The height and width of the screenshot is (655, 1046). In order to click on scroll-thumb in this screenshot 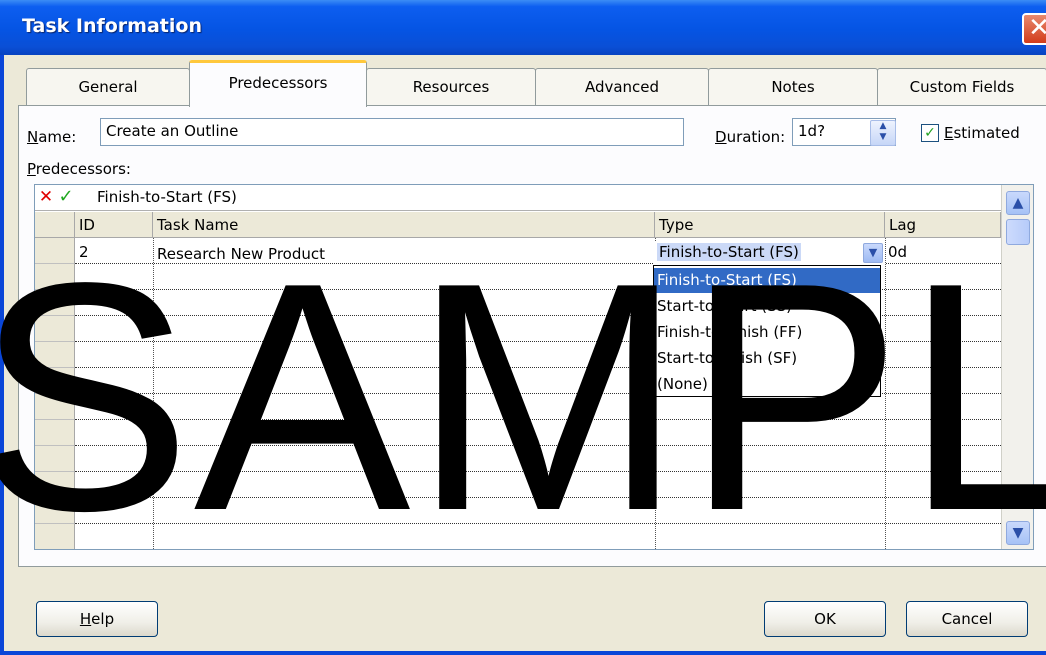, I will do `click(1018, 232)`.